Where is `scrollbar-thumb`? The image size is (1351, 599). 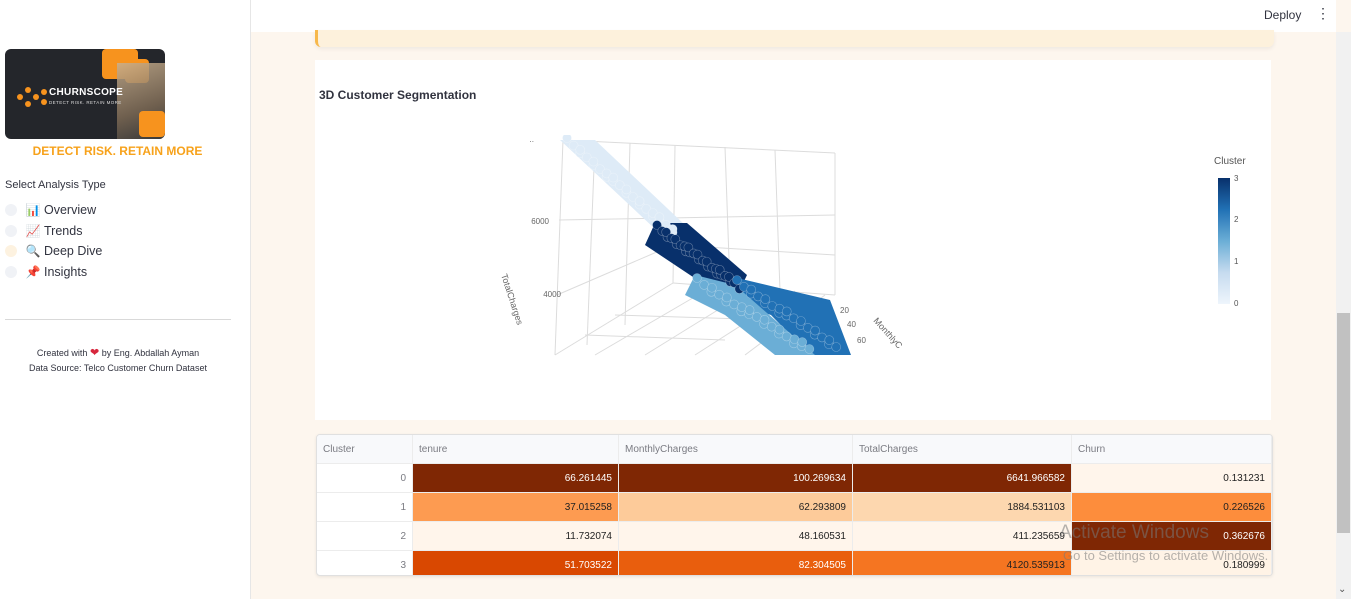 scrollbar-thumb is located at coordinates (1343, 423).